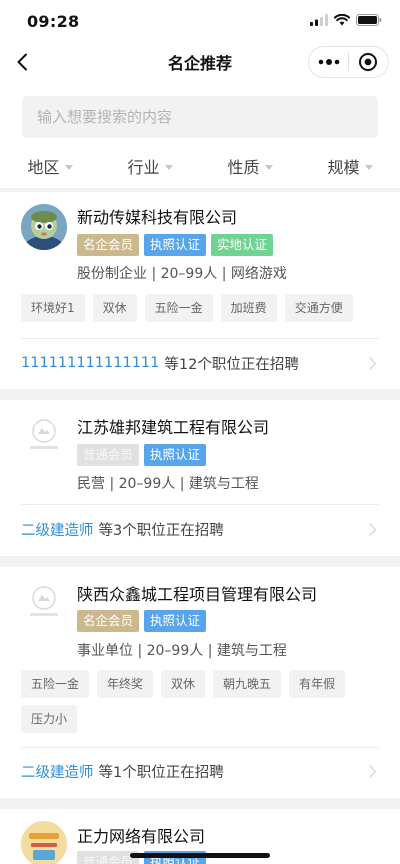  What do you see at coordinates (343, 167) in the screenshot?
I see `filter-label: 规模` at bounding box center [343, 167].